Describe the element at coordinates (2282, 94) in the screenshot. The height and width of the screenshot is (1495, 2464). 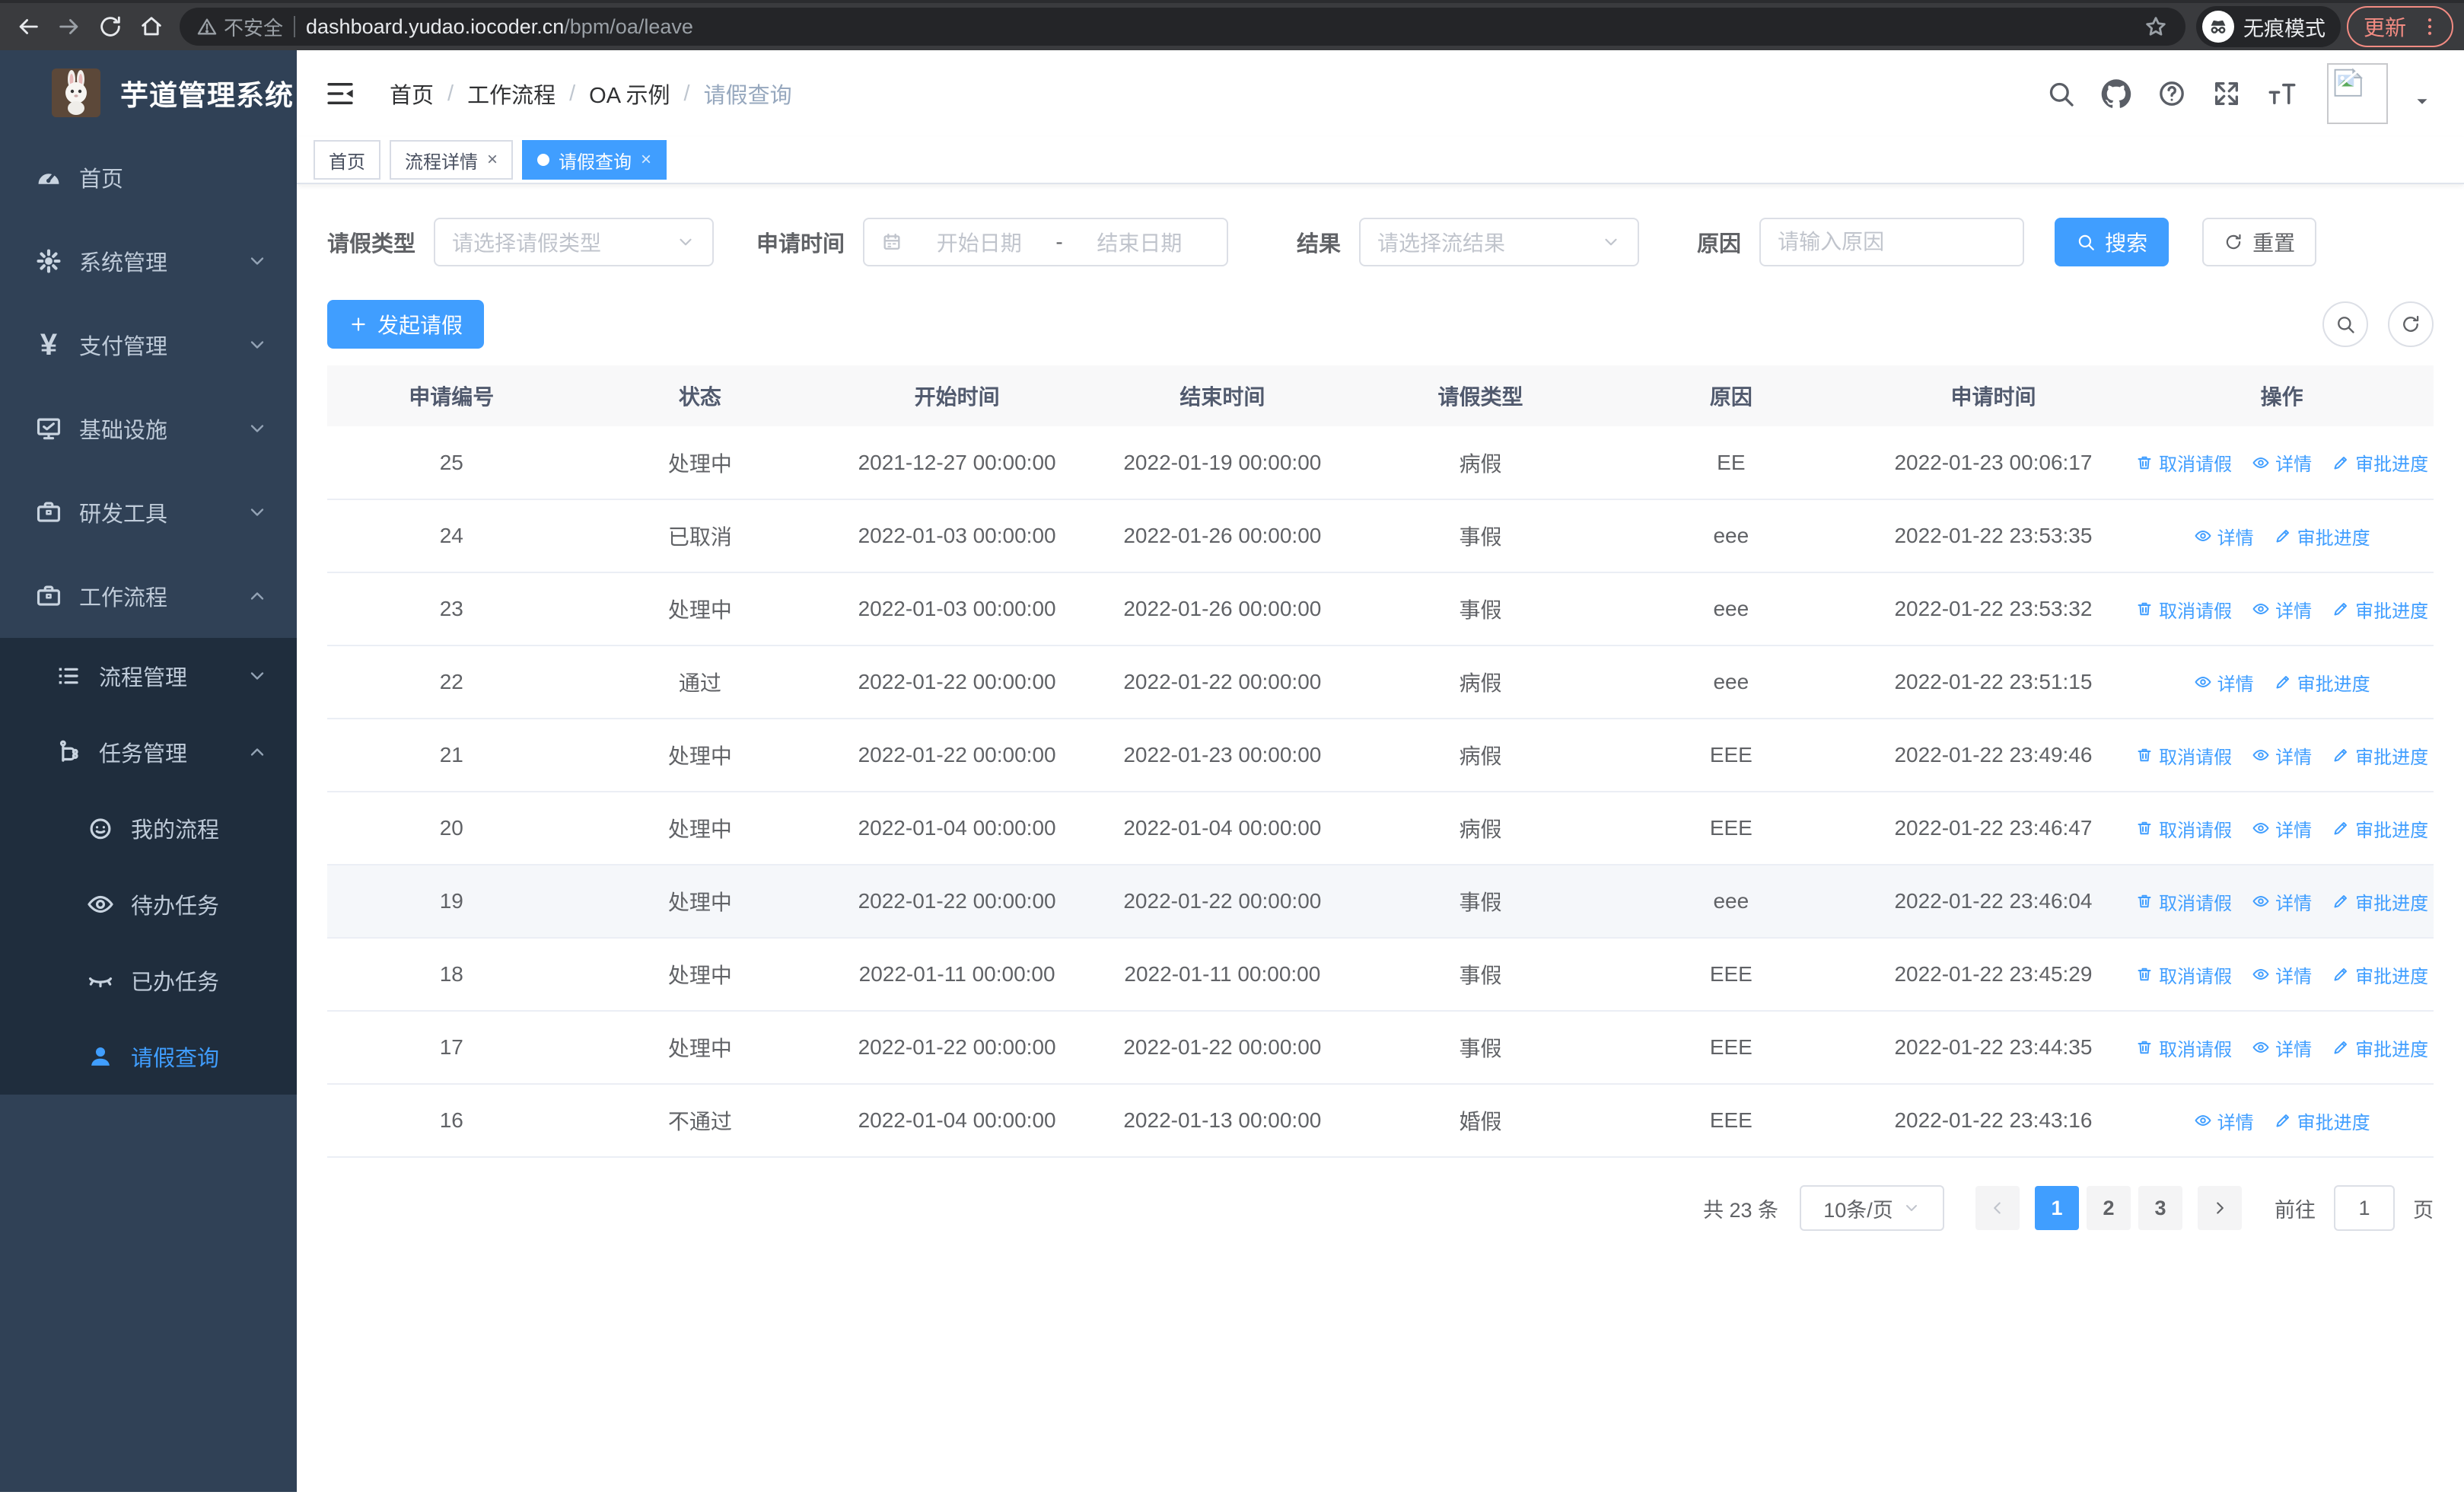
I see `font-size-icon` at that location.